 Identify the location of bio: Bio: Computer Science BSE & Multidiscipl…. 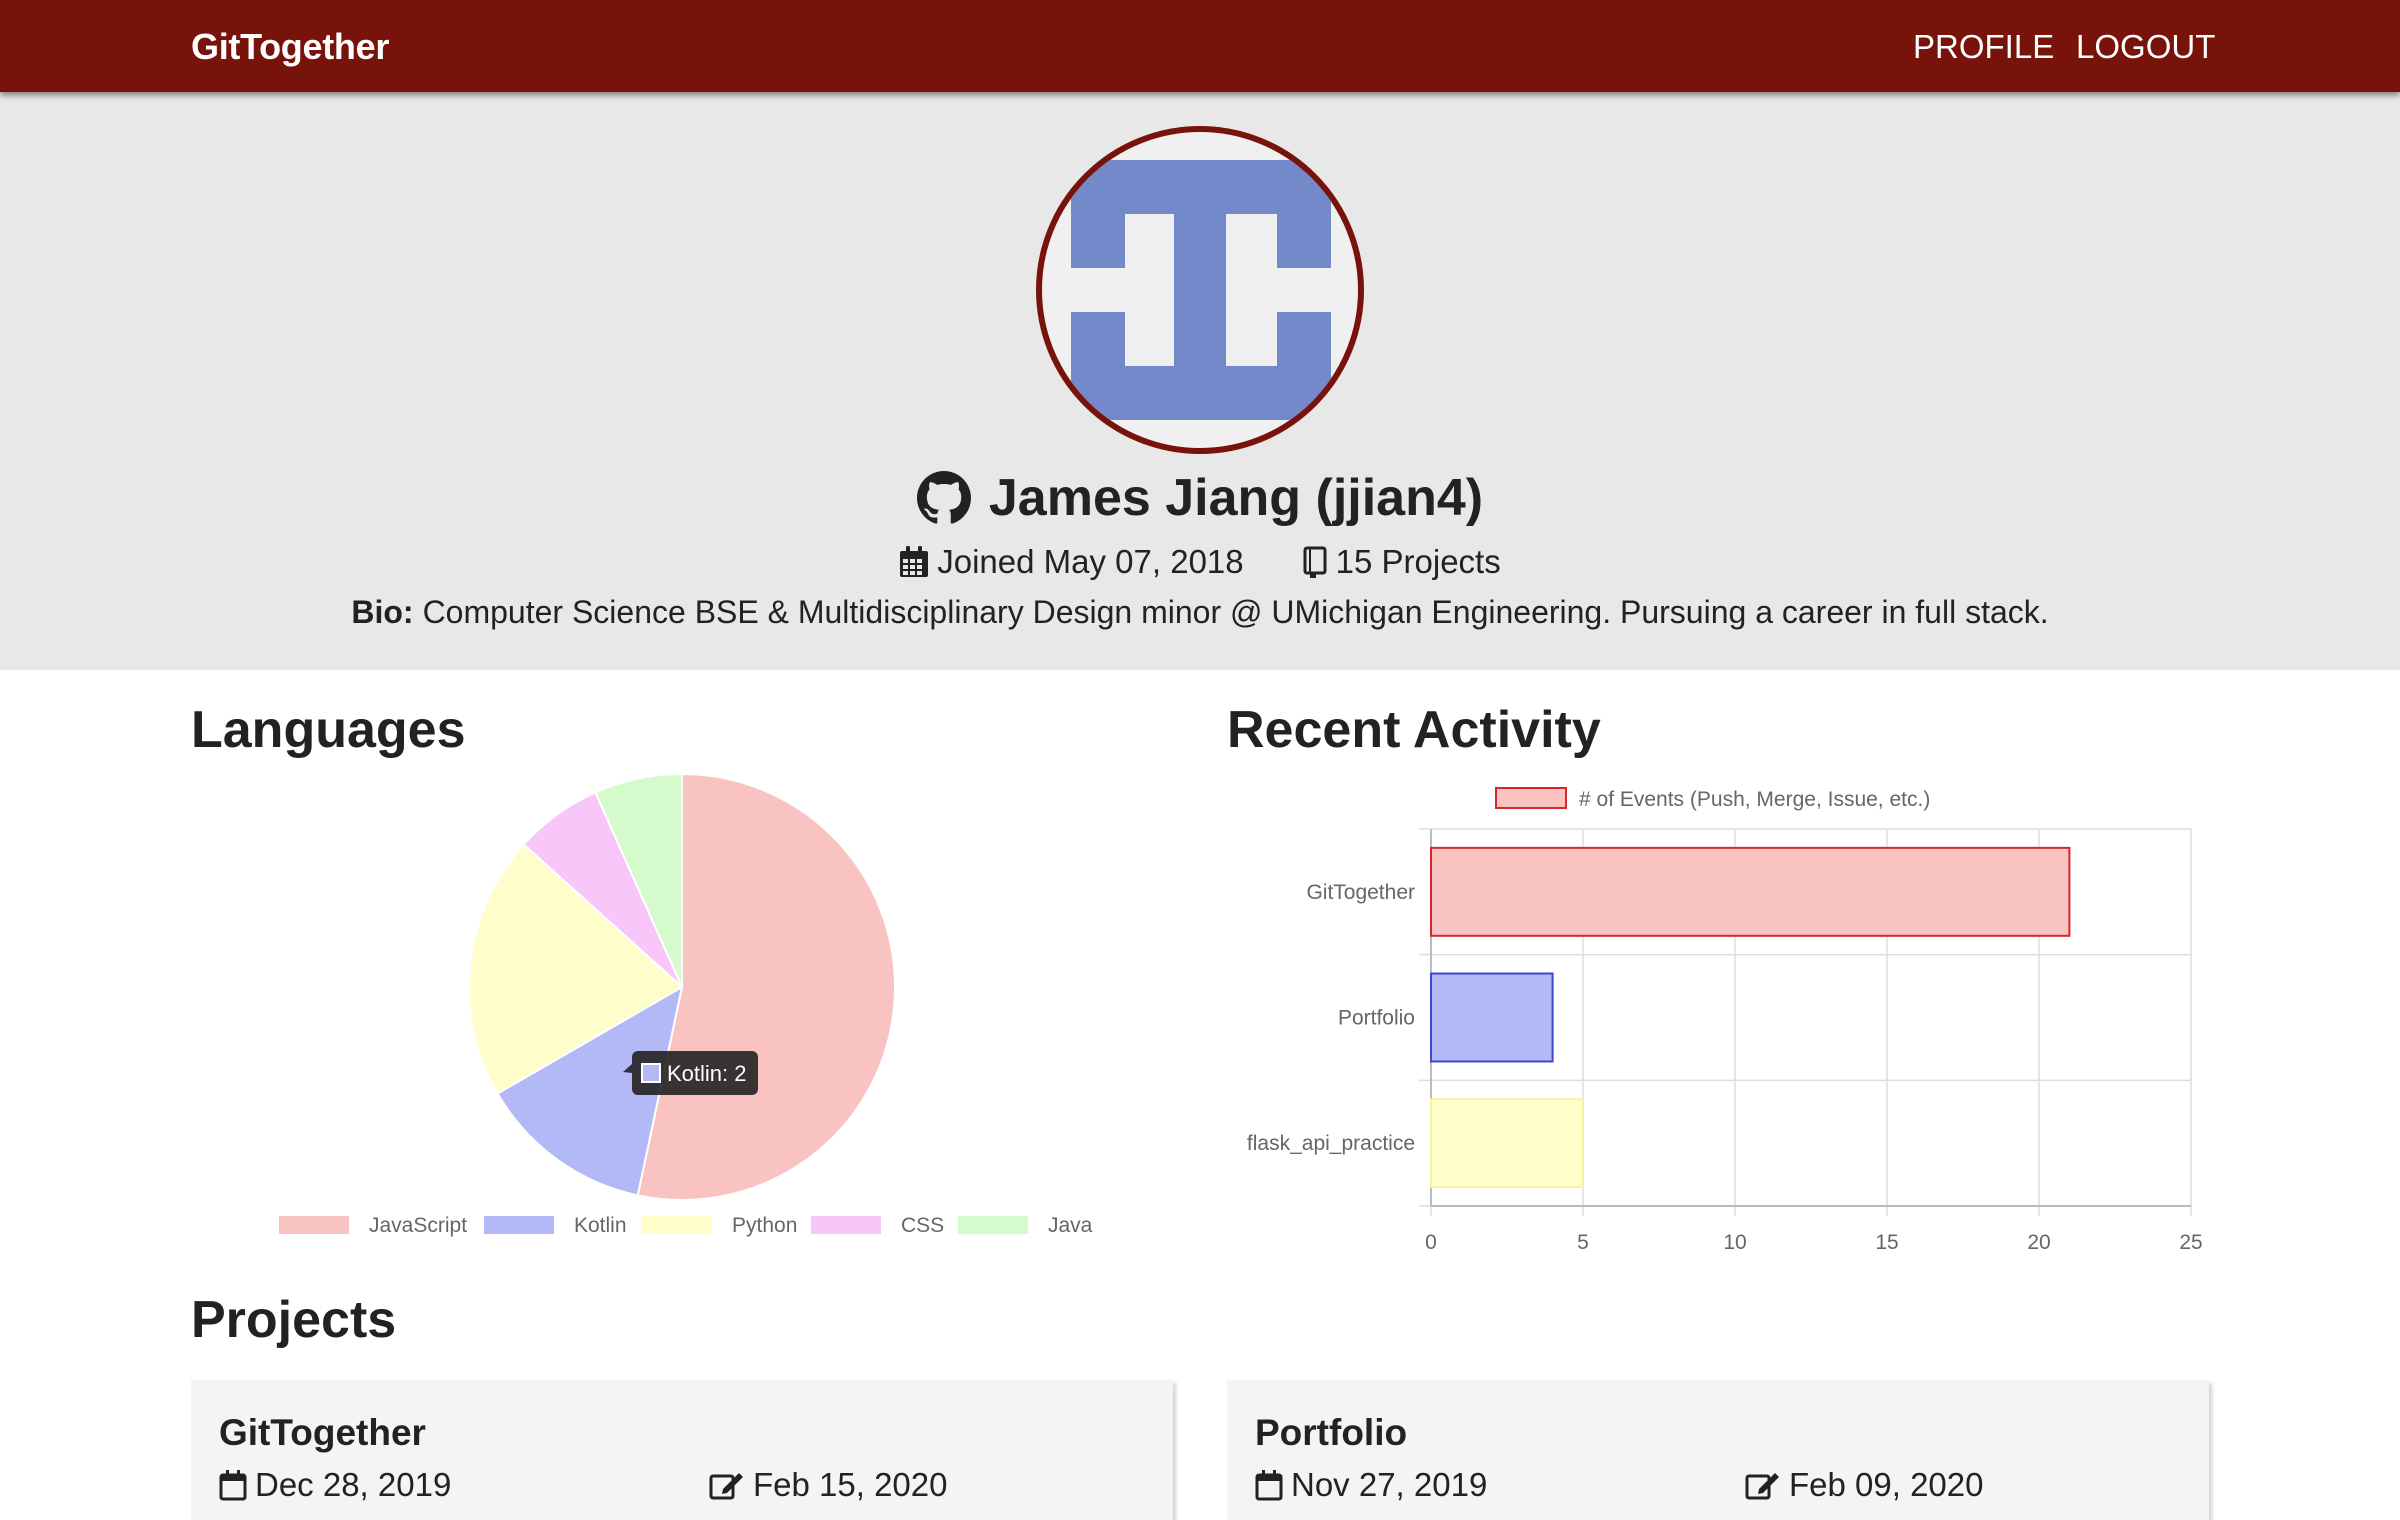
(1200, 612).